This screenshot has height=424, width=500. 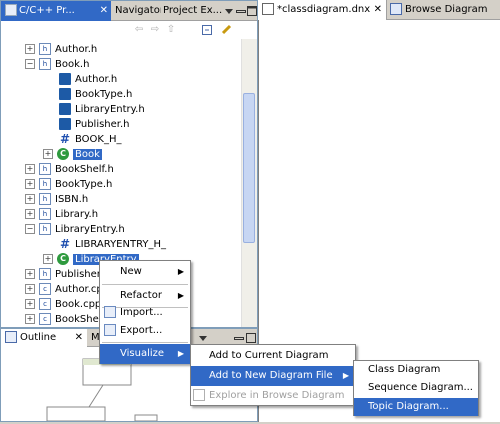 What do you see at coordinates (443, 10) in the screenshot?
I see `tab-browse-diagram: Browse Diagram` at bounding box center [443, 10].